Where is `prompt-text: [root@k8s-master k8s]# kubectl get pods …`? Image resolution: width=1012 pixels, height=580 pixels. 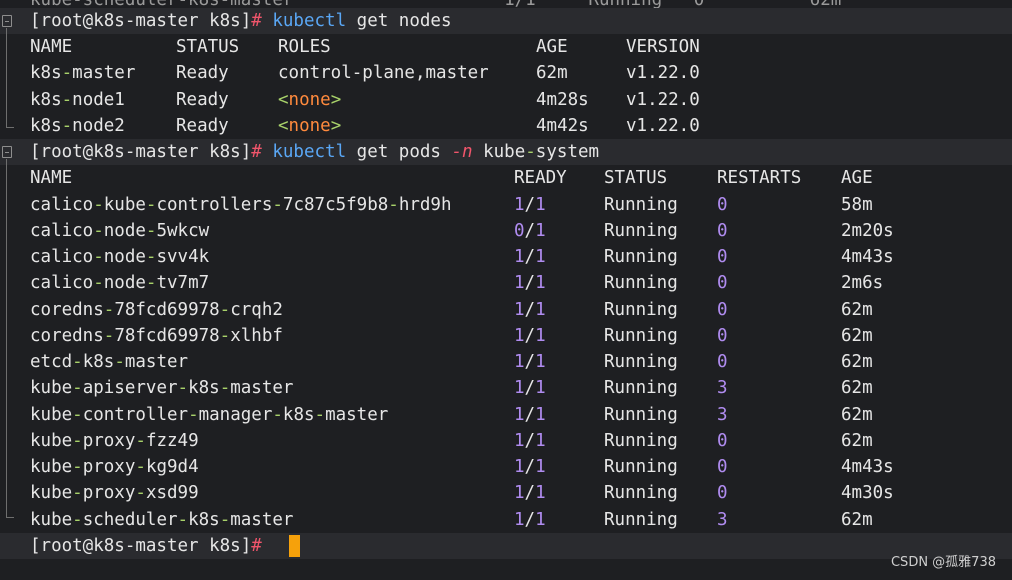
prompt-text: [root@k8s-master k8s]# kubectl get pods … is located at coordinates (314, 152).